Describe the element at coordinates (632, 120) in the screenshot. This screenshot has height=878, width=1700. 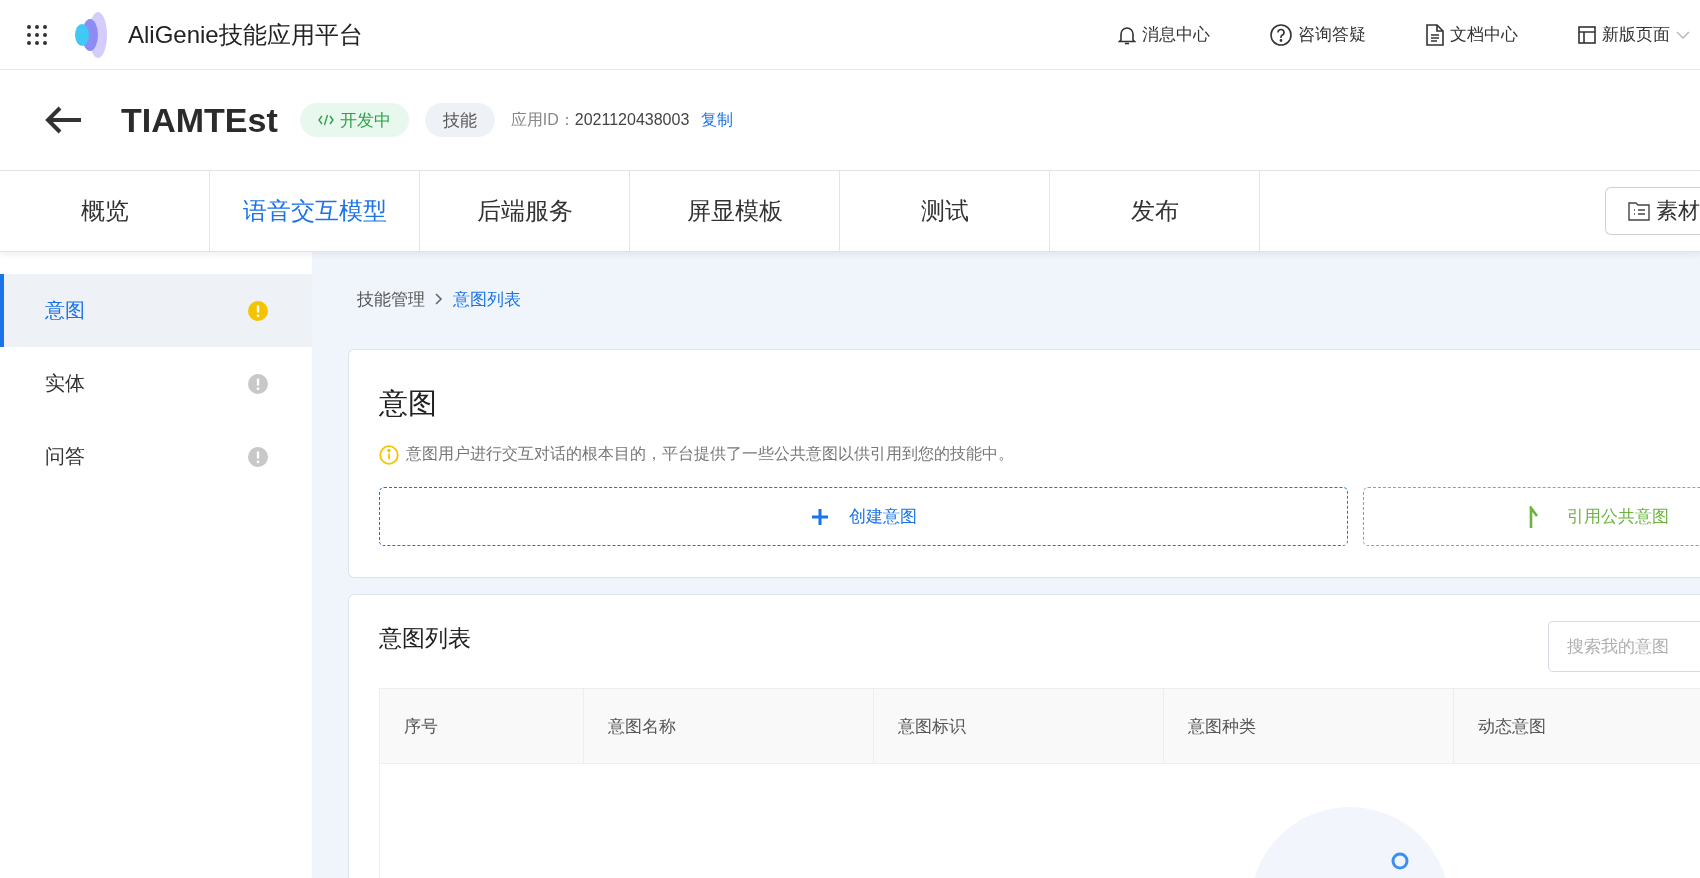
I see `app-id-value: 2021120438003` at that location.